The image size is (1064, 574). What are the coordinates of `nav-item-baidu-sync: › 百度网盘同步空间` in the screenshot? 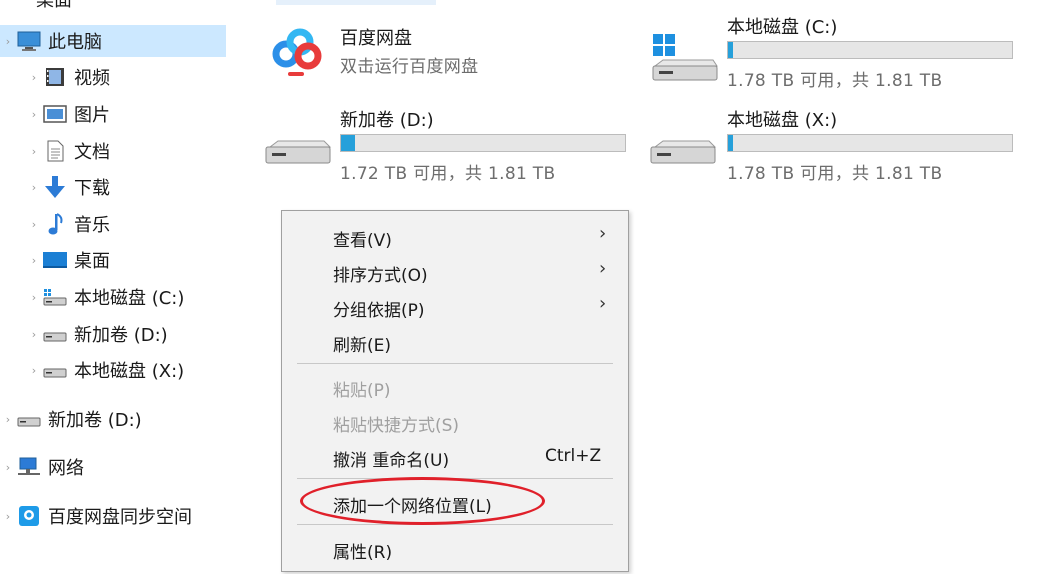 It's located at (96, 516).